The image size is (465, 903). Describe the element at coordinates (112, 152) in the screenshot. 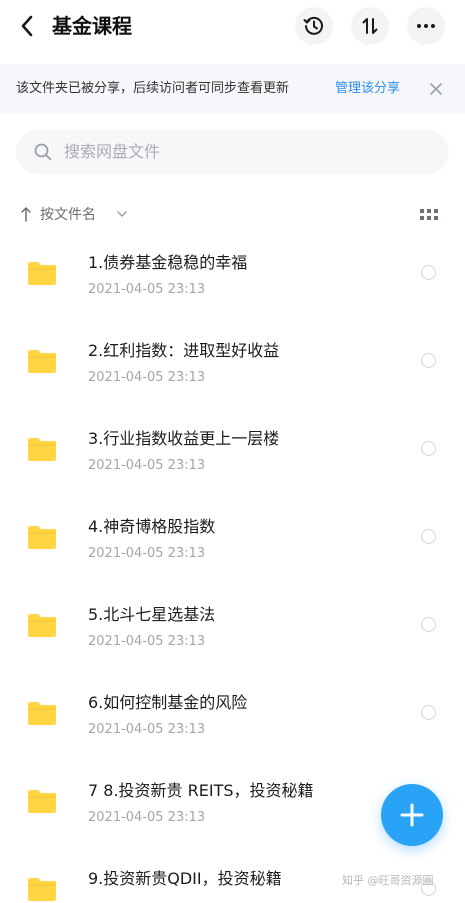

I see `search-input: 搜索网盘文件` at that location.